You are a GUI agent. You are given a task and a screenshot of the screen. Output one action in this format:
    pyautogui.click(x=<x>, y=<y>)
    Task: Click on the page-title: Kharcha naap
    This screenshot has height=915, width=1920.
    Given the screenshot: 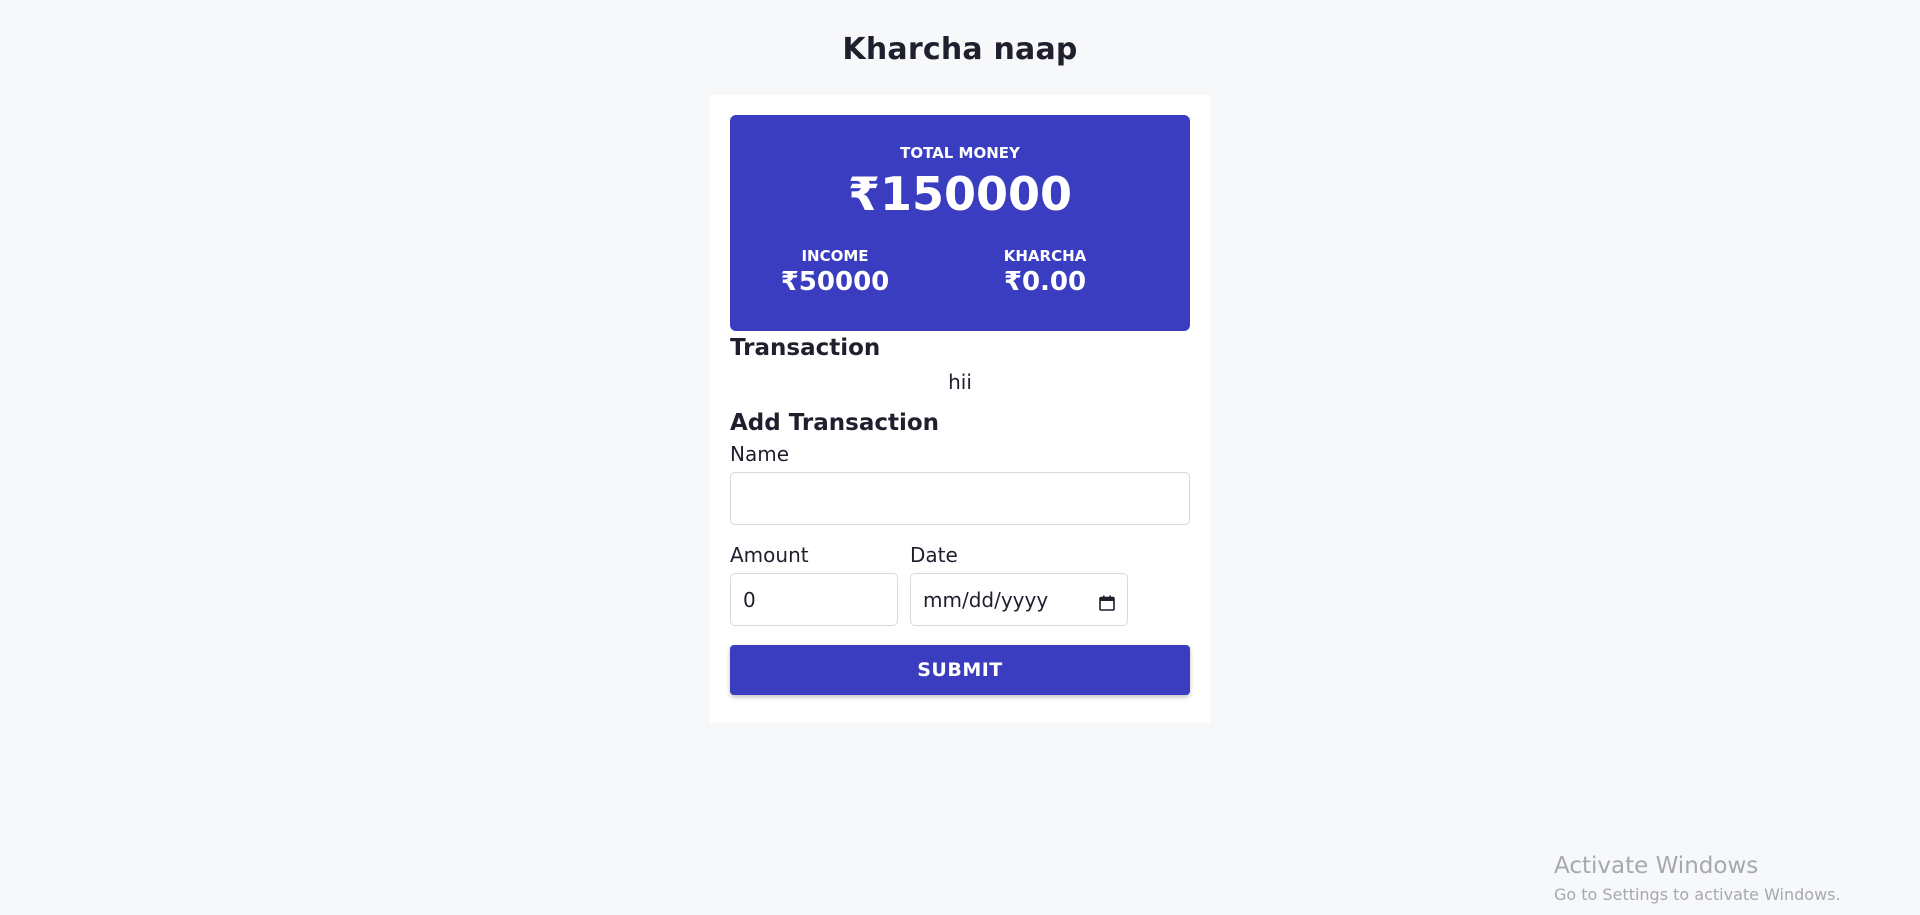 What is the action you would take?
    pyautogui.click(x=960, y=49)
    